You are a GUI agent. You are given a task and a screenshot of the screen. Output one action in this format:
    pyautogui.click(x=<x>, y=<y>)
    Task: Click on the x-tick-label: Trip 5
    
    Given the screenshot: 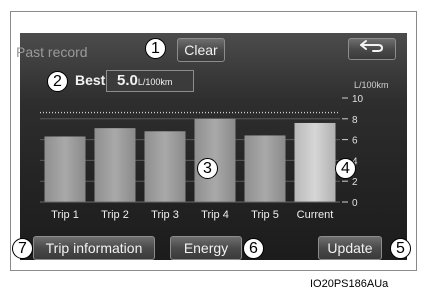 What is the action you would take?
    pyautogui.click(x=265, y=215)
    